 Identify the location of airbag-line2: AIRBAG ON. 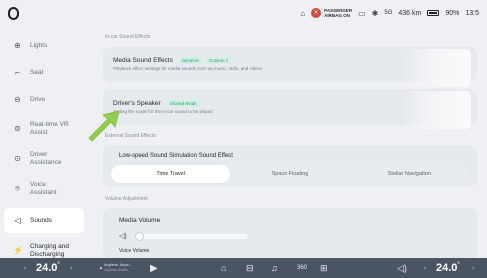
(337, 15).